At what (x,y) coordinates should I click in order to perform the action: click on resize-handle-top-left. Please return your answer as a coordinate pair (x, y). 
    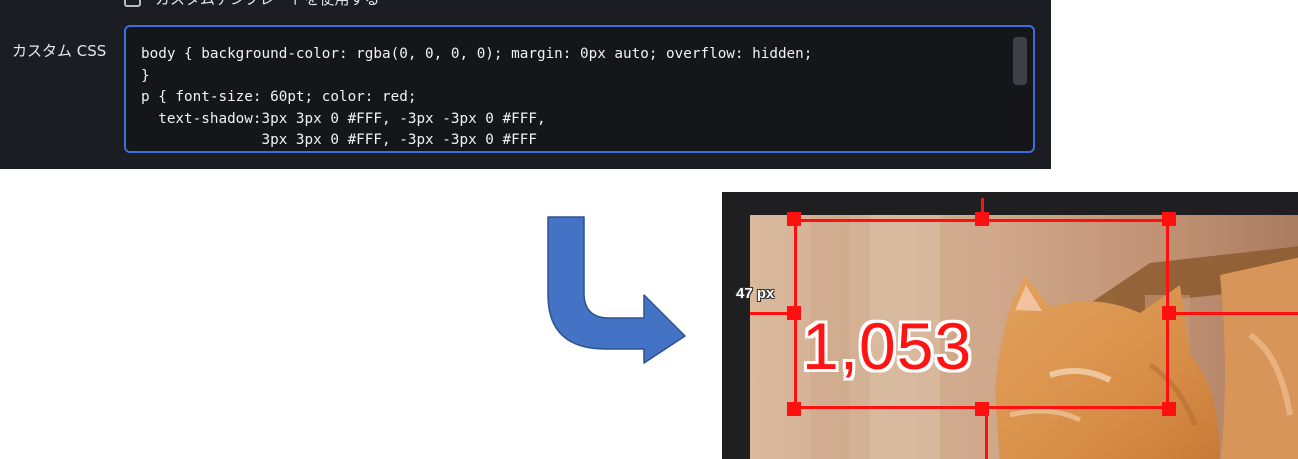
    Looking at the image, I should click on (794, 219).